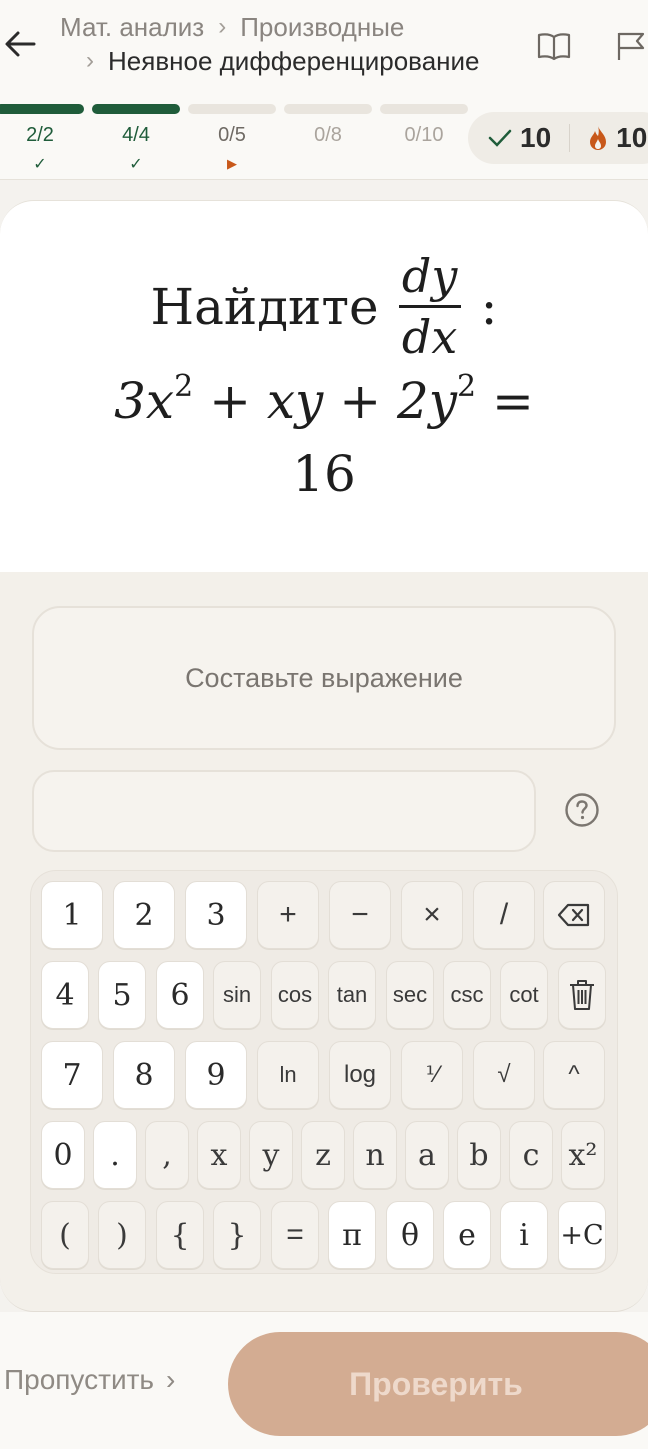  What do you see at coordinates (524, 995) in the screenshot?
I see `key-cot: cot` at bounding box center [524, 995].